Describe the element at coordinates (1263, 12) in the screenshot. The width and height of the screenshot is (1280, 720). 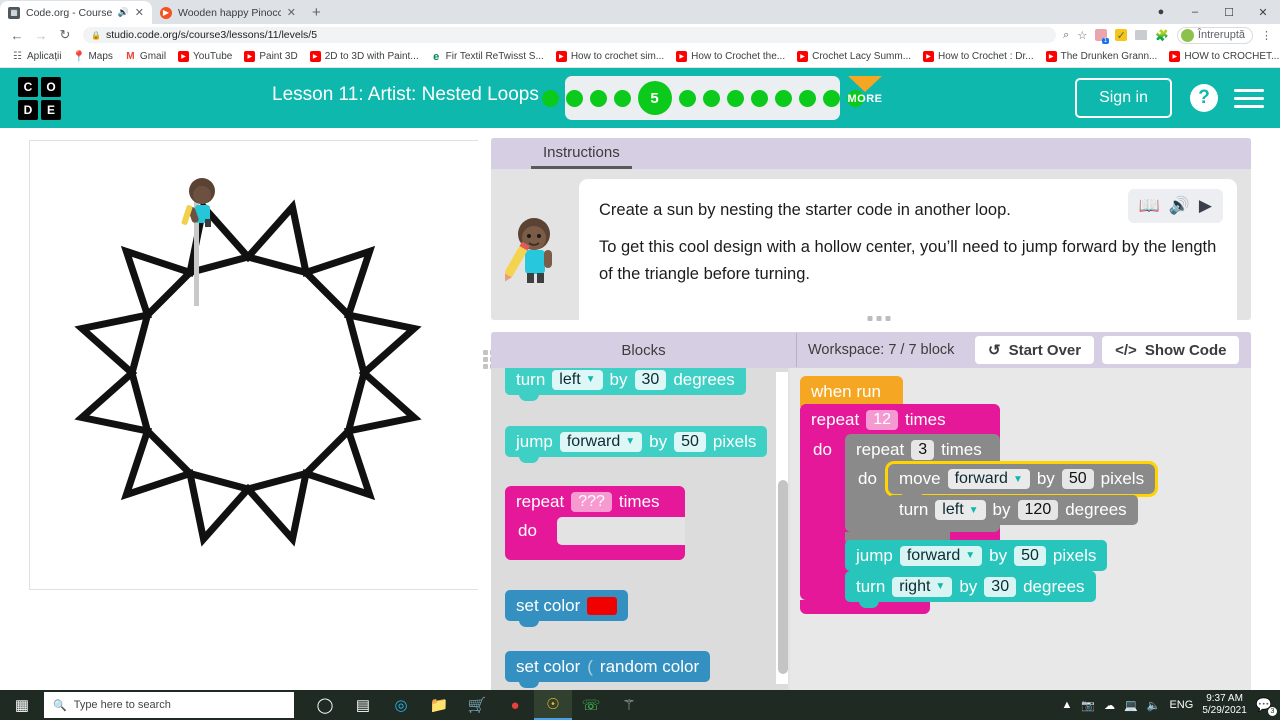
I see `close-window-button: ✕` at that location.